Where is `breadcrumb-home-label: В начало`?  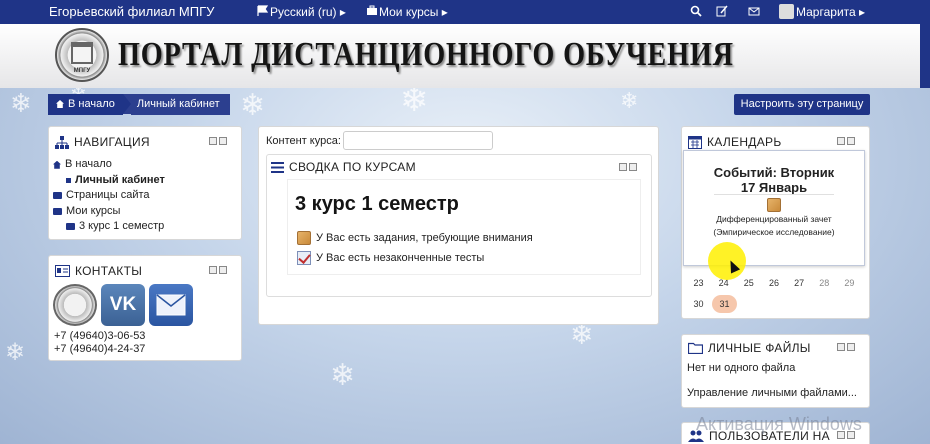 breadcrumb-home-label: В начало is located at coordinates (91, 104).